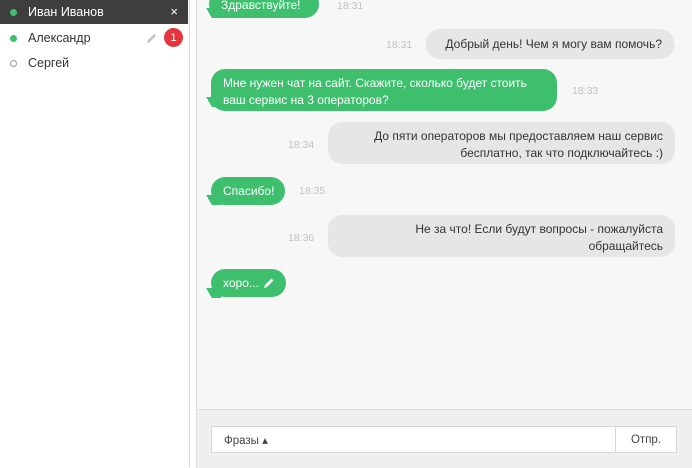 This screenshot has height=468, width=692. Describe the element at coordinates (269, 283) in the screenshot. I see `pencil-icon` at that location.